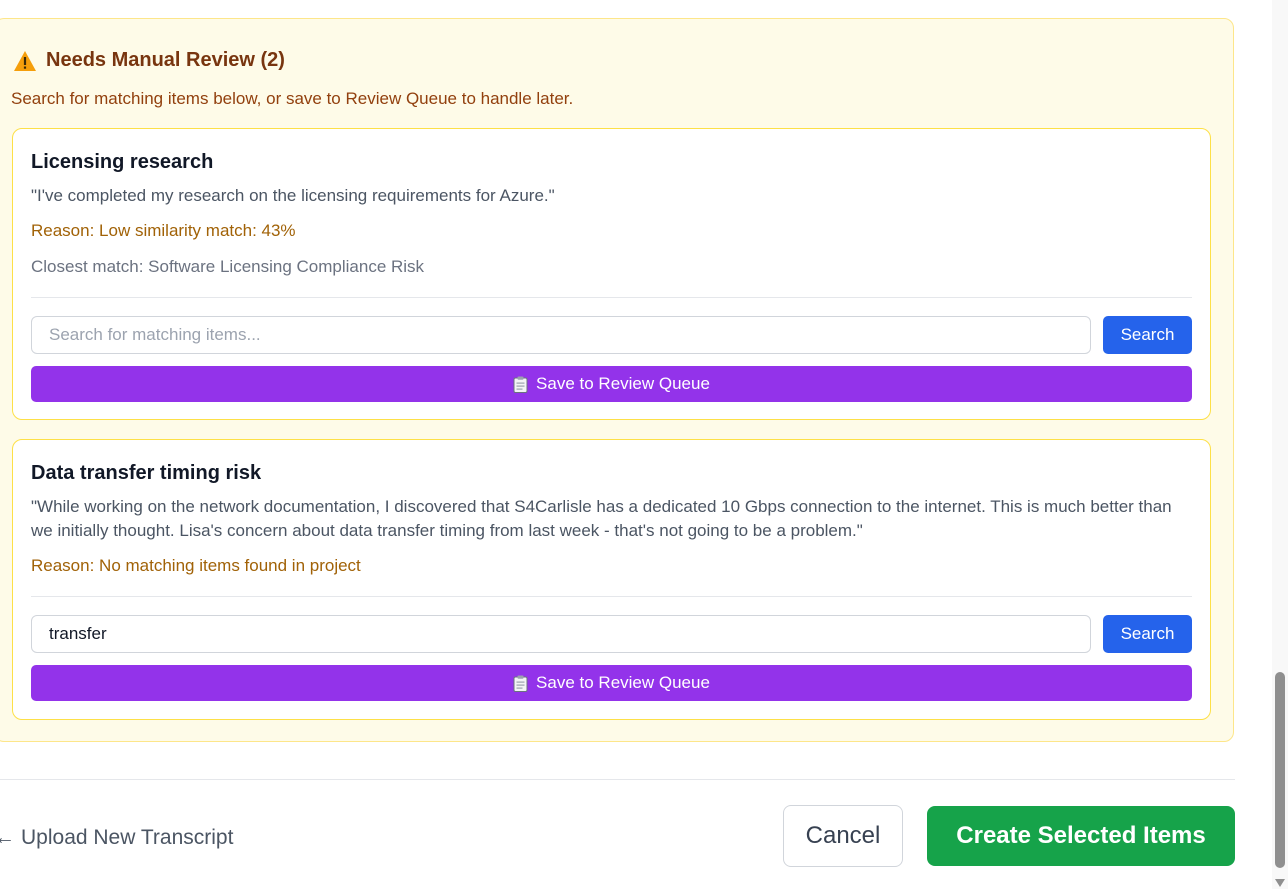 The width and height of the screenshot is (1288, 889). What do you see at coordinates (165, 60) in the screenshot?
I see `panel-title: Needs Manual Review (2)` at bounding box center [165, 60].